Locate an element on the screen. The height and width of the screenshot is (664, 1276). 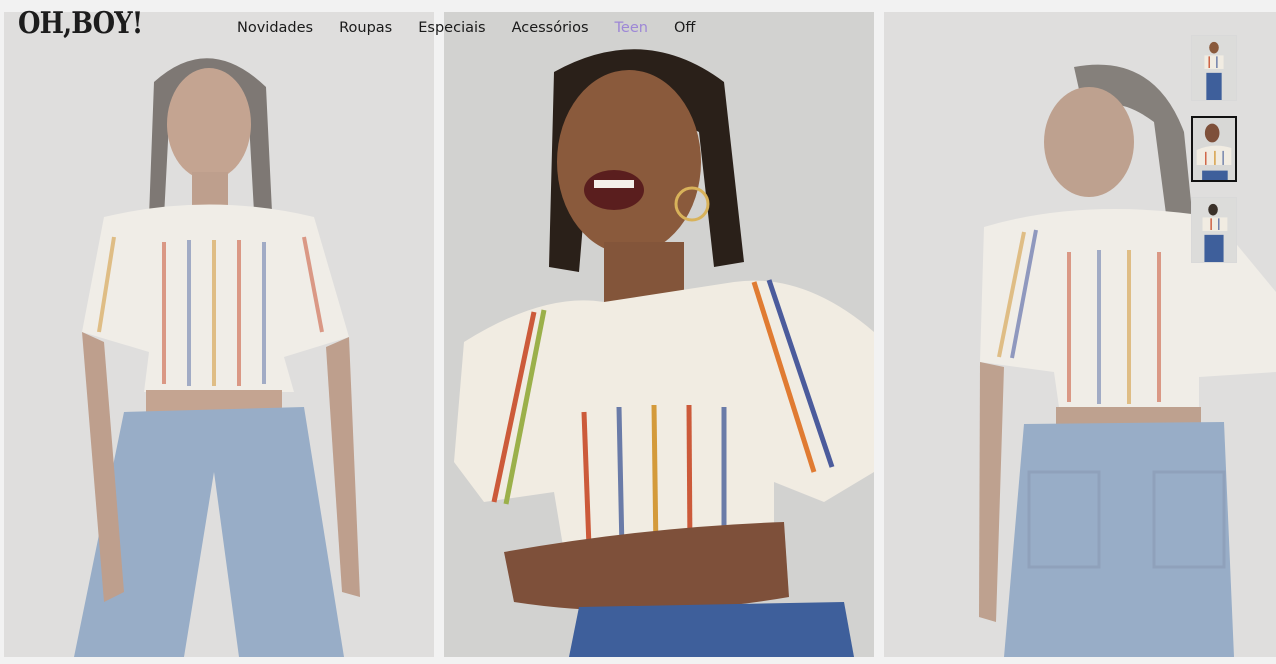
thumbnail-front is located at coordinates (1214, 68).